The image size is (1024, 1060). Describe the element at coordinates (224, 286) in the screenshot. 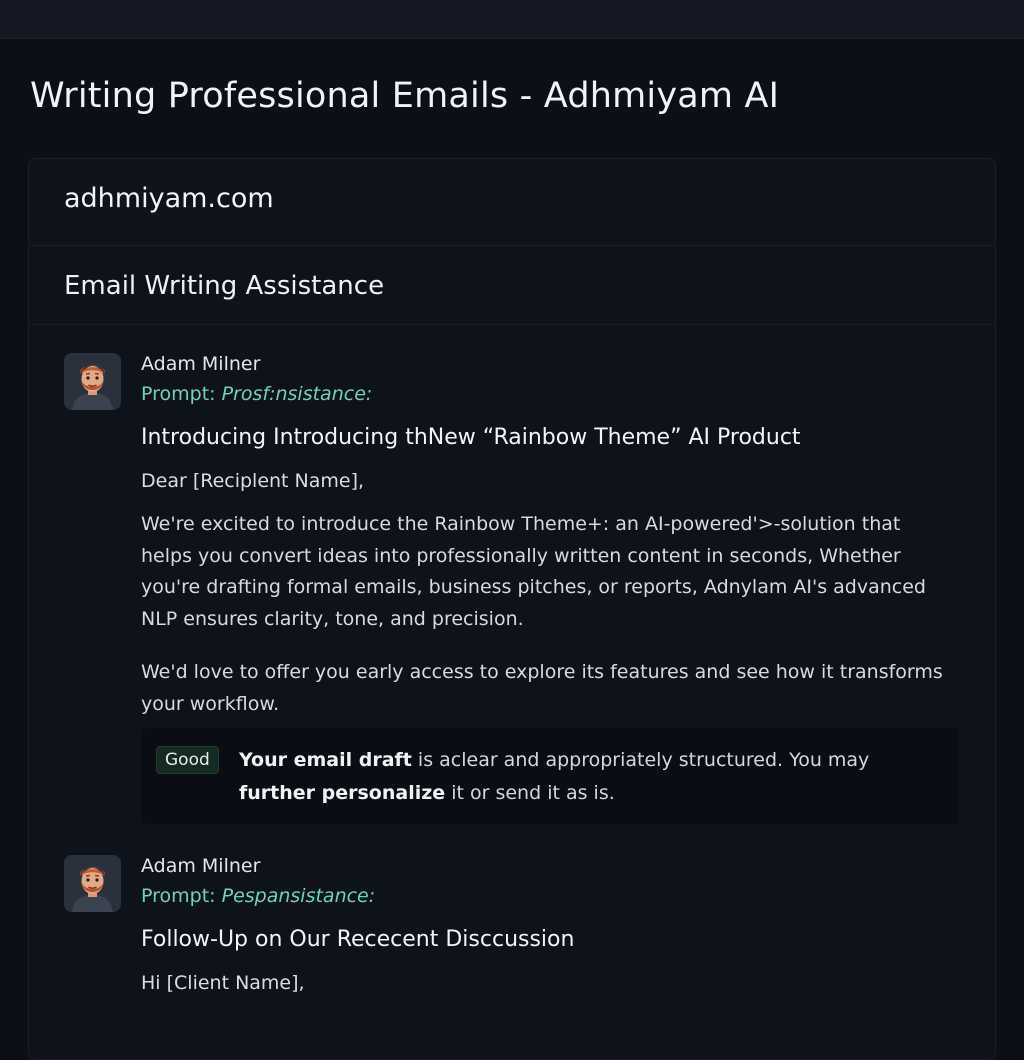

I see `section-title: Email Writing Assistance` at that location.